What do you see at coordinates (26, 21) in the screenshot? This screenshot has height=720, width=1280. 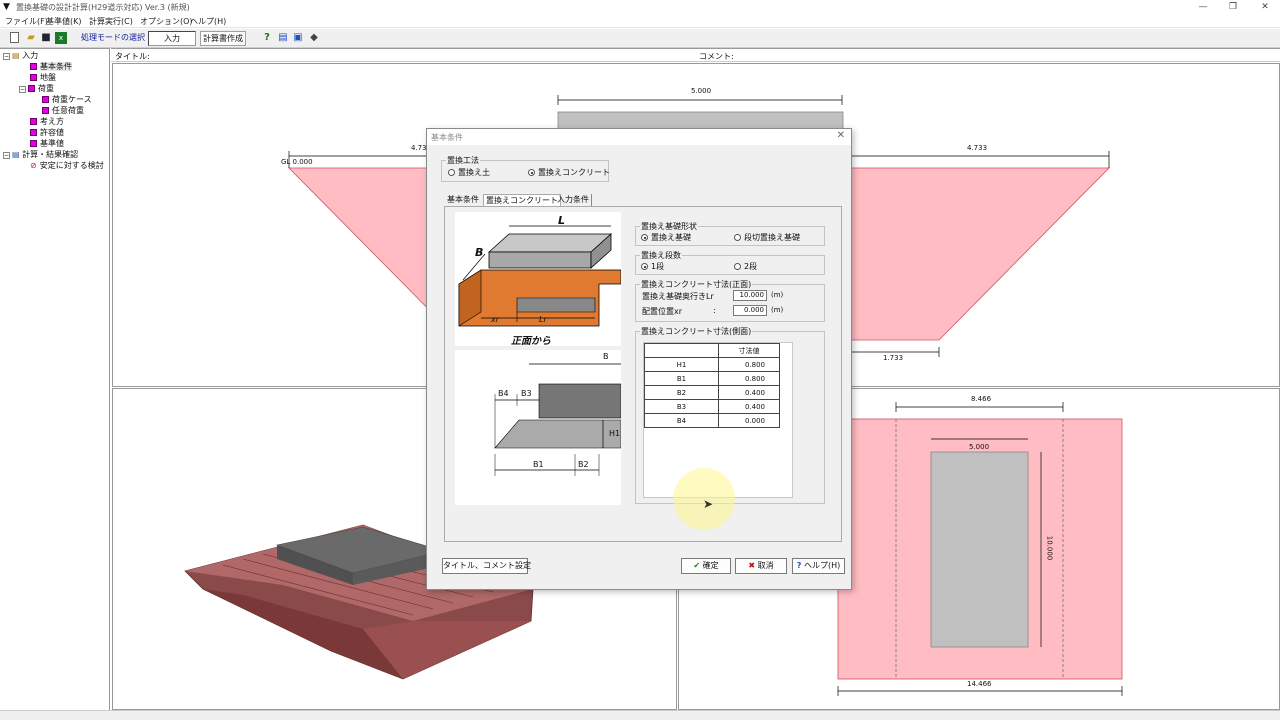 I see `menu-file: ファイル(F)` at bounding box center [26, 21].